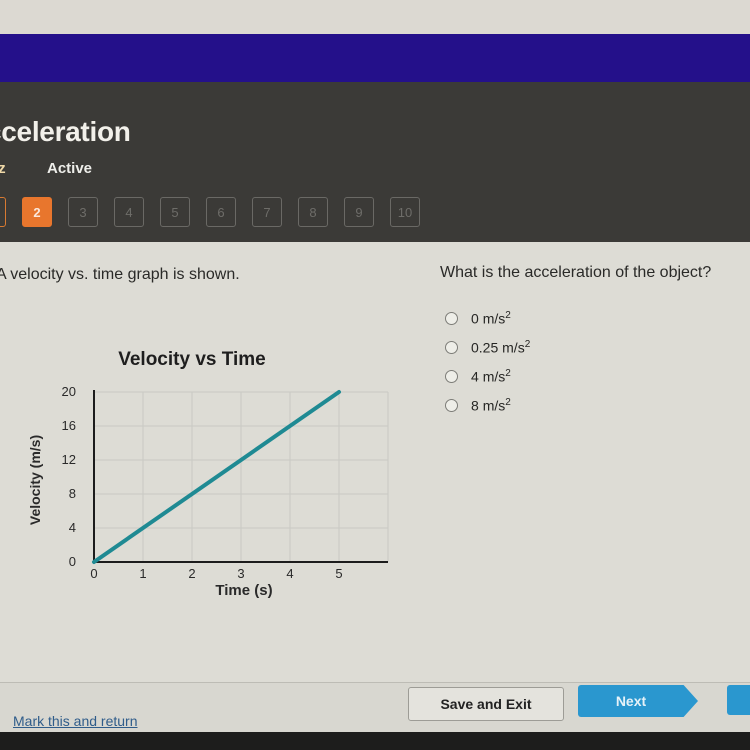 The image size is (750, 750). I want to click on x-tick-label: 4, so click(289, 573).